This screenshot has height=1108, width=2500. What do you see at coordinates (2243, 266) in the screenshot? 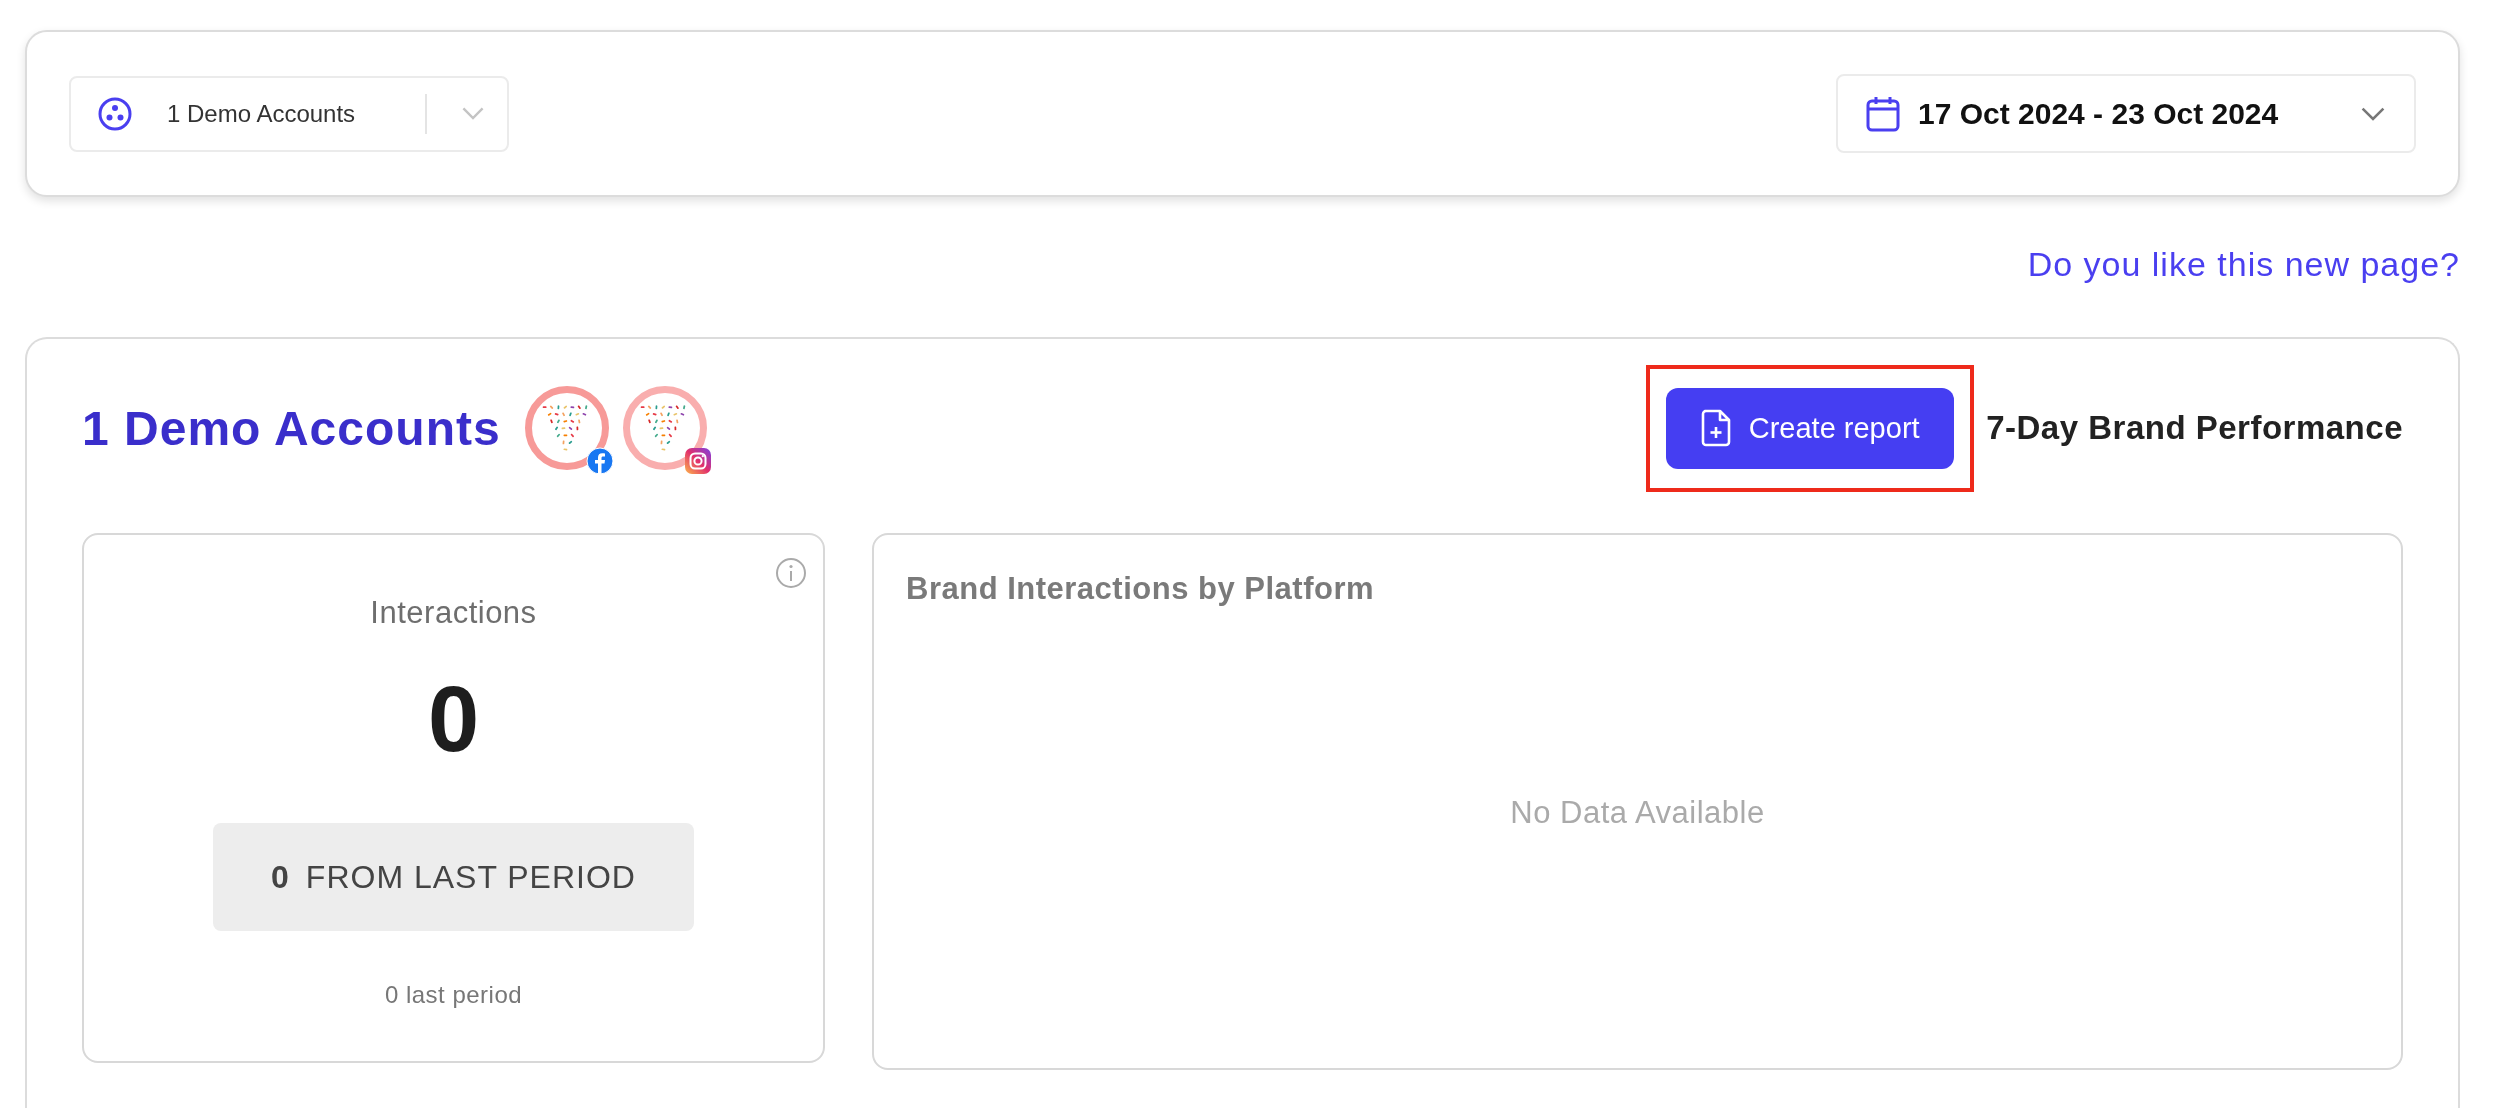
I see `feedback-link: Do you like this new page?` at bounding box center [2243, 266].